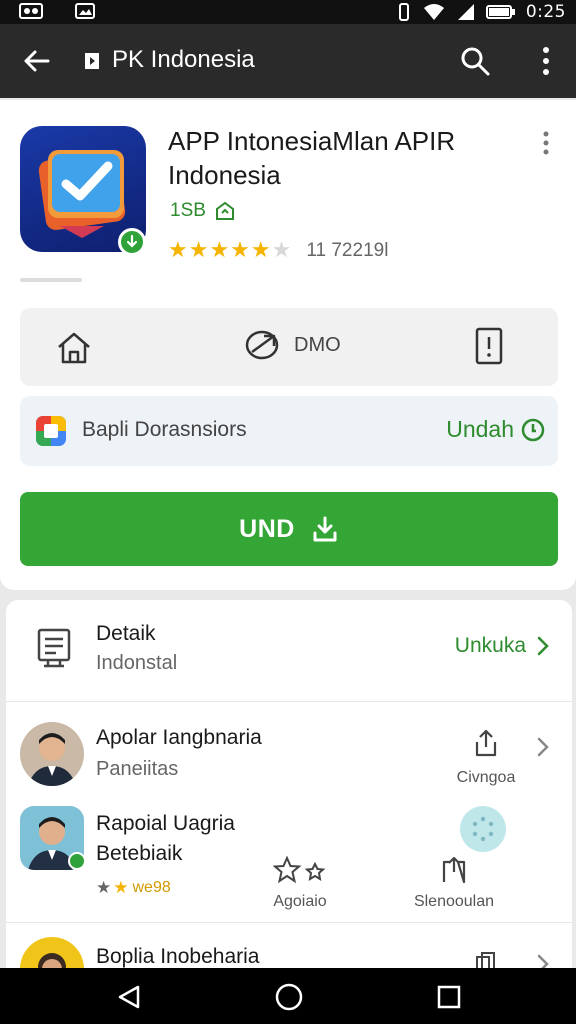 The image size is (576, 1024). What do you see at coordinates (545, 12) in the screenshot?
I see `status-time: 0:25` at bounding box center [545, 12].